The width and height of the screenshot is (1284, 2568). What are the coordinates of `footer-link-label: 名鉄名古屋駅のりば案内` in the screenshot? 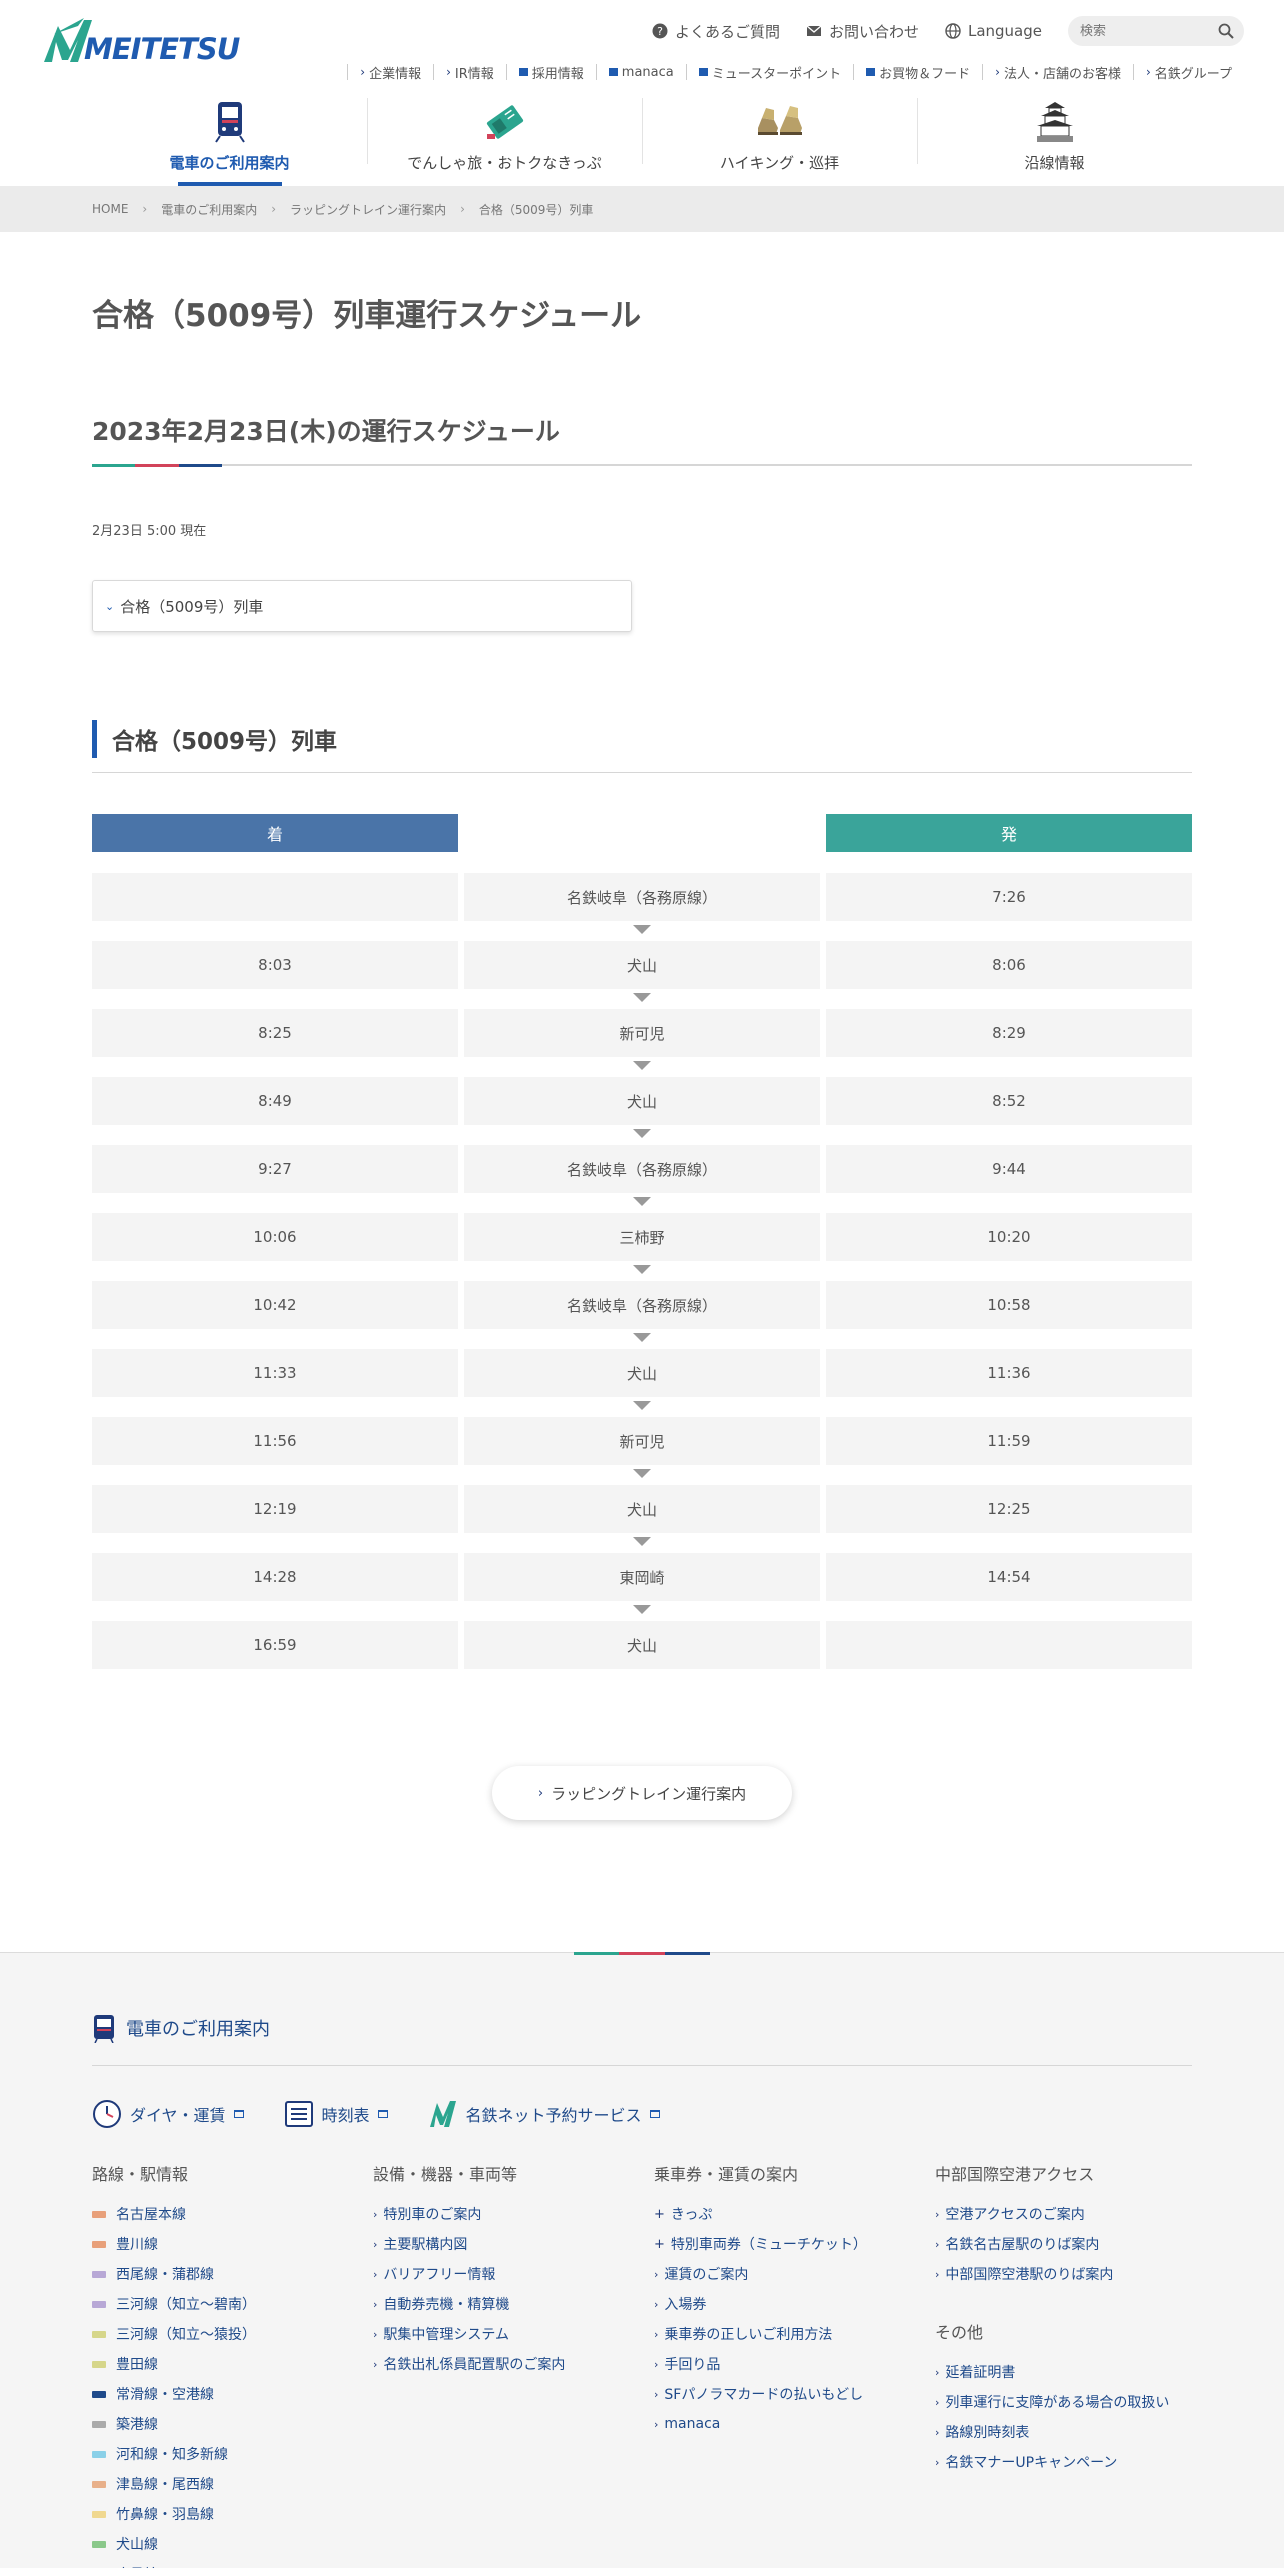 It's located at (1022, 2245).